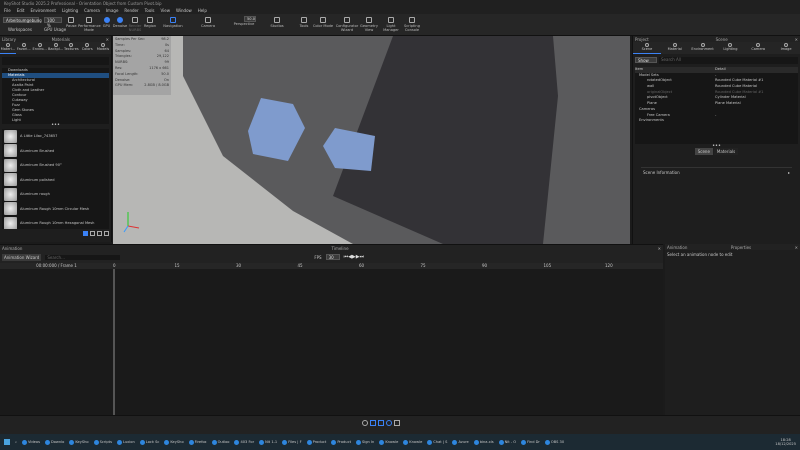 This screenshot has width=800, height=450. I want to click on taskbar-item: Nit 1-1, so click(268, 442).